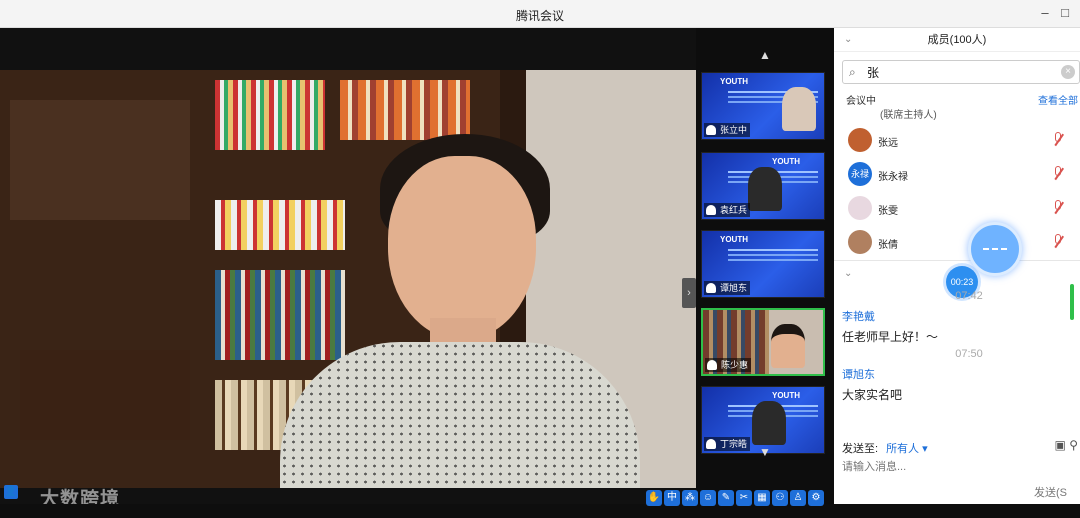 The image size is (1080, 518). I want to click on chevron-down-icon: ⌄, so click(848, 40).